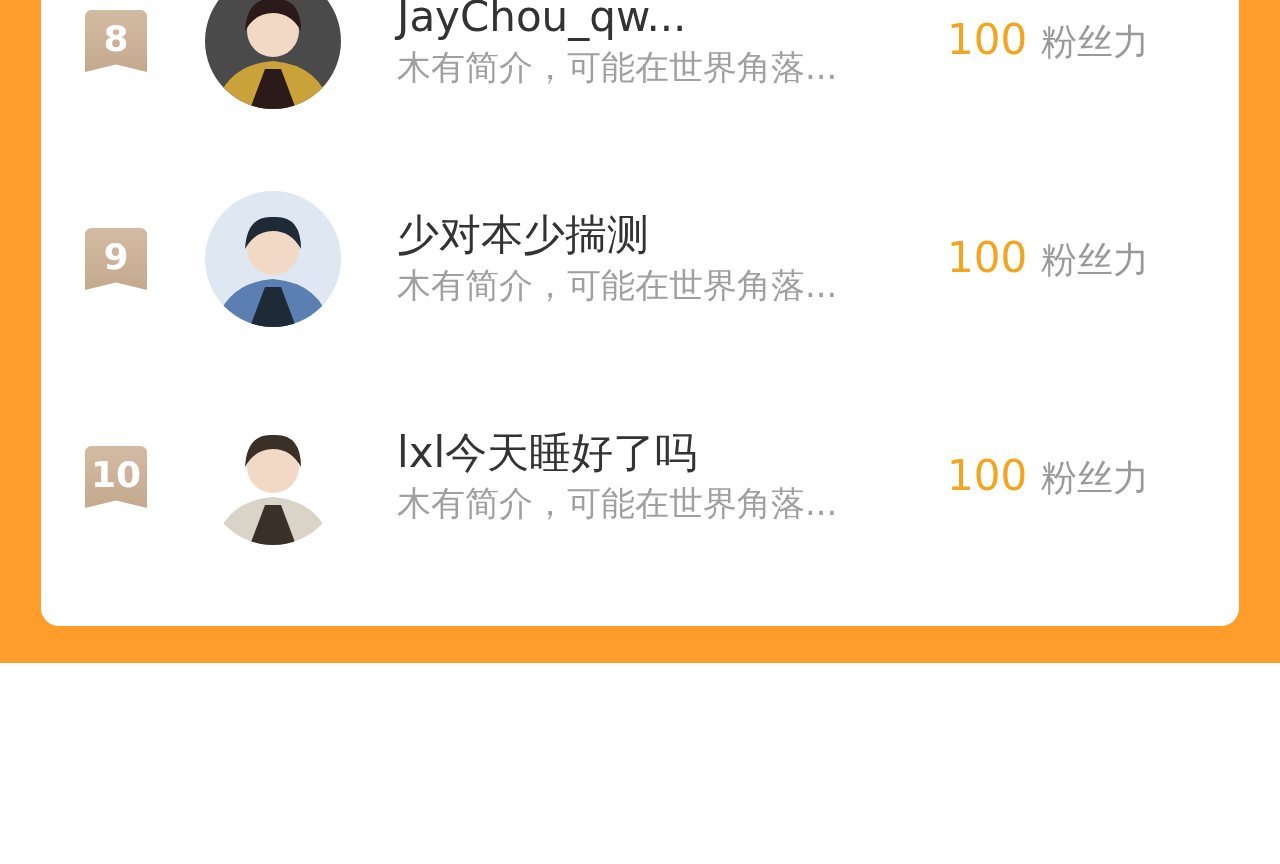 The height and width of the screenshot is (864, 1280). Describe the element at coordinates (116, 477) in the screenshot. I see `rank-badge: 10` at that location.